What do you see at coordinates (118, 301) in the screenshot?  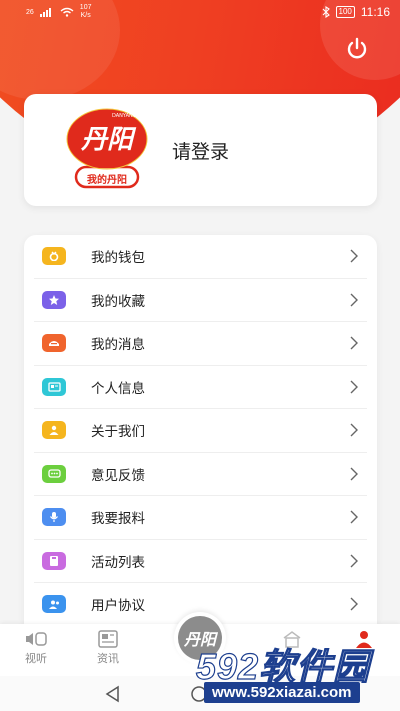 I see `menu-item-label: 我的收藏` at bounding box center [118, 301].